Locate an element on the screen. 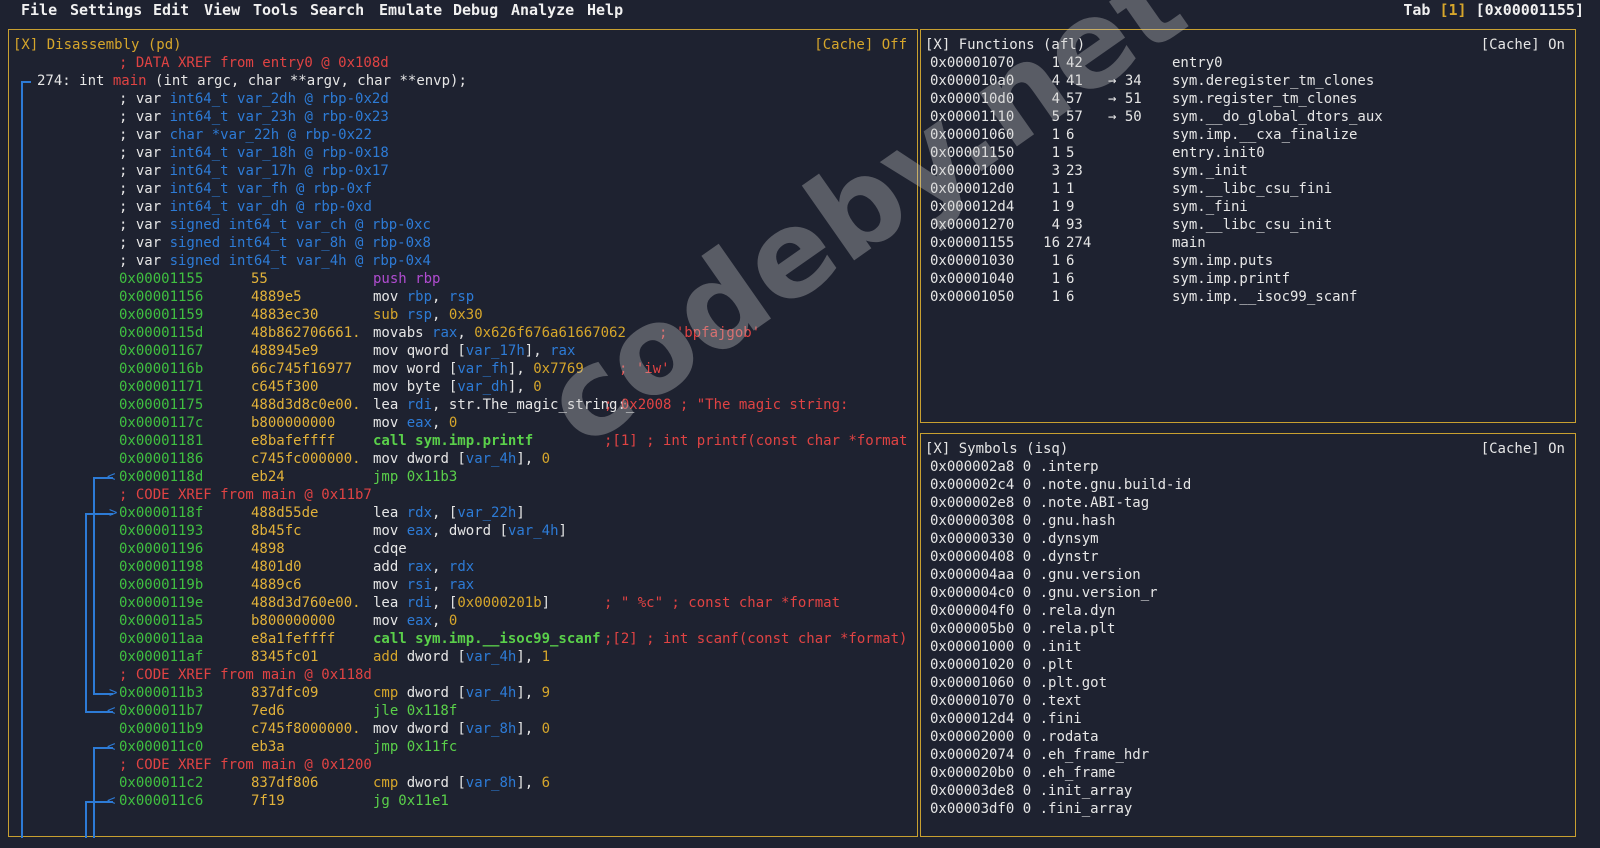 The width and height of the screenshot is (1600, 848). instruction-line: 0x000011a5 b800000000 mov eax, 0 is located at coordinates (514, 621).